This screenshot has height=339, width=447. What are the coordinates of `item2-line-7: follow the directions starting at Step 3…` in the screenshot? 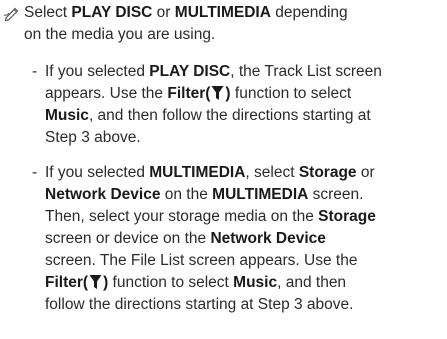 It's located at (199, 304).